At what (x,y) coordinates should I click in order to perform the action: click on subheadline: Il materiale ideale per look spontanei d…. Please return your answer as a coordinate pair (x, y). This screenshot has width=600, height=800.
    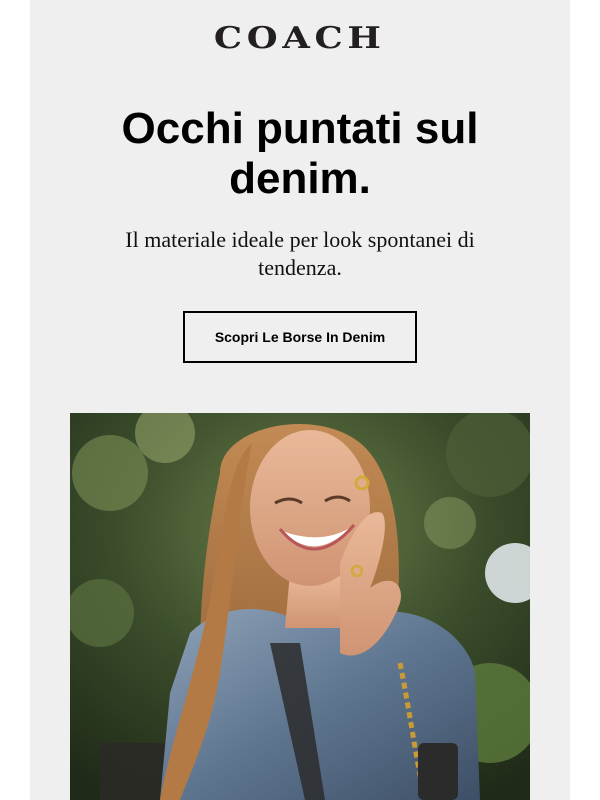
    Looking at the image, I should click on (300, 253).